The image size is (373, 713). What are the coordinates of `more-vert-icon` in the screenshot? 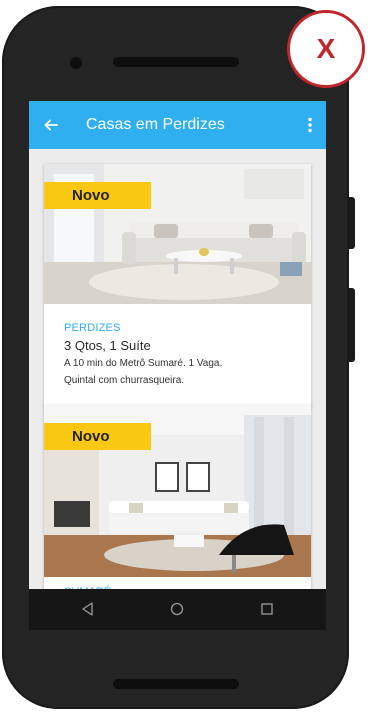 It's located at (310, 125).